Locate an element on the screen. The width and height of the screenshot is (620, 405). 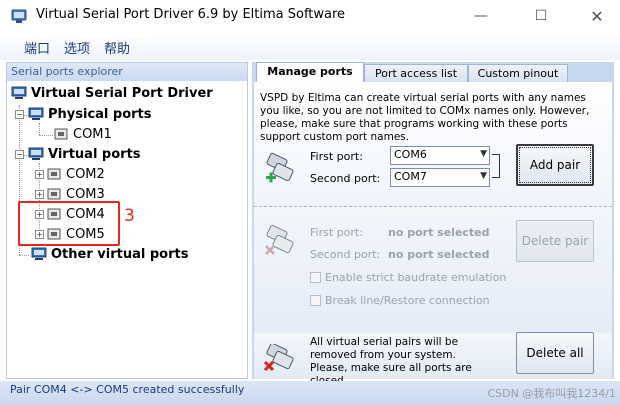
tree-virtual-ports: − Virtual ports is located at coordinates (78, 154).